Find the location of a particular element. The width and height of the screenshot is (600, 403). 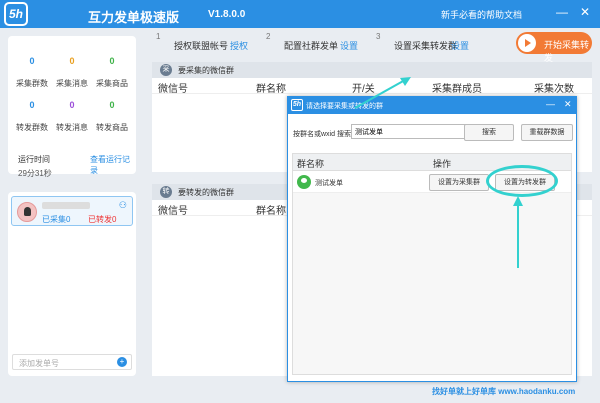

annotation-arrows is located at coordinates (438, 172).